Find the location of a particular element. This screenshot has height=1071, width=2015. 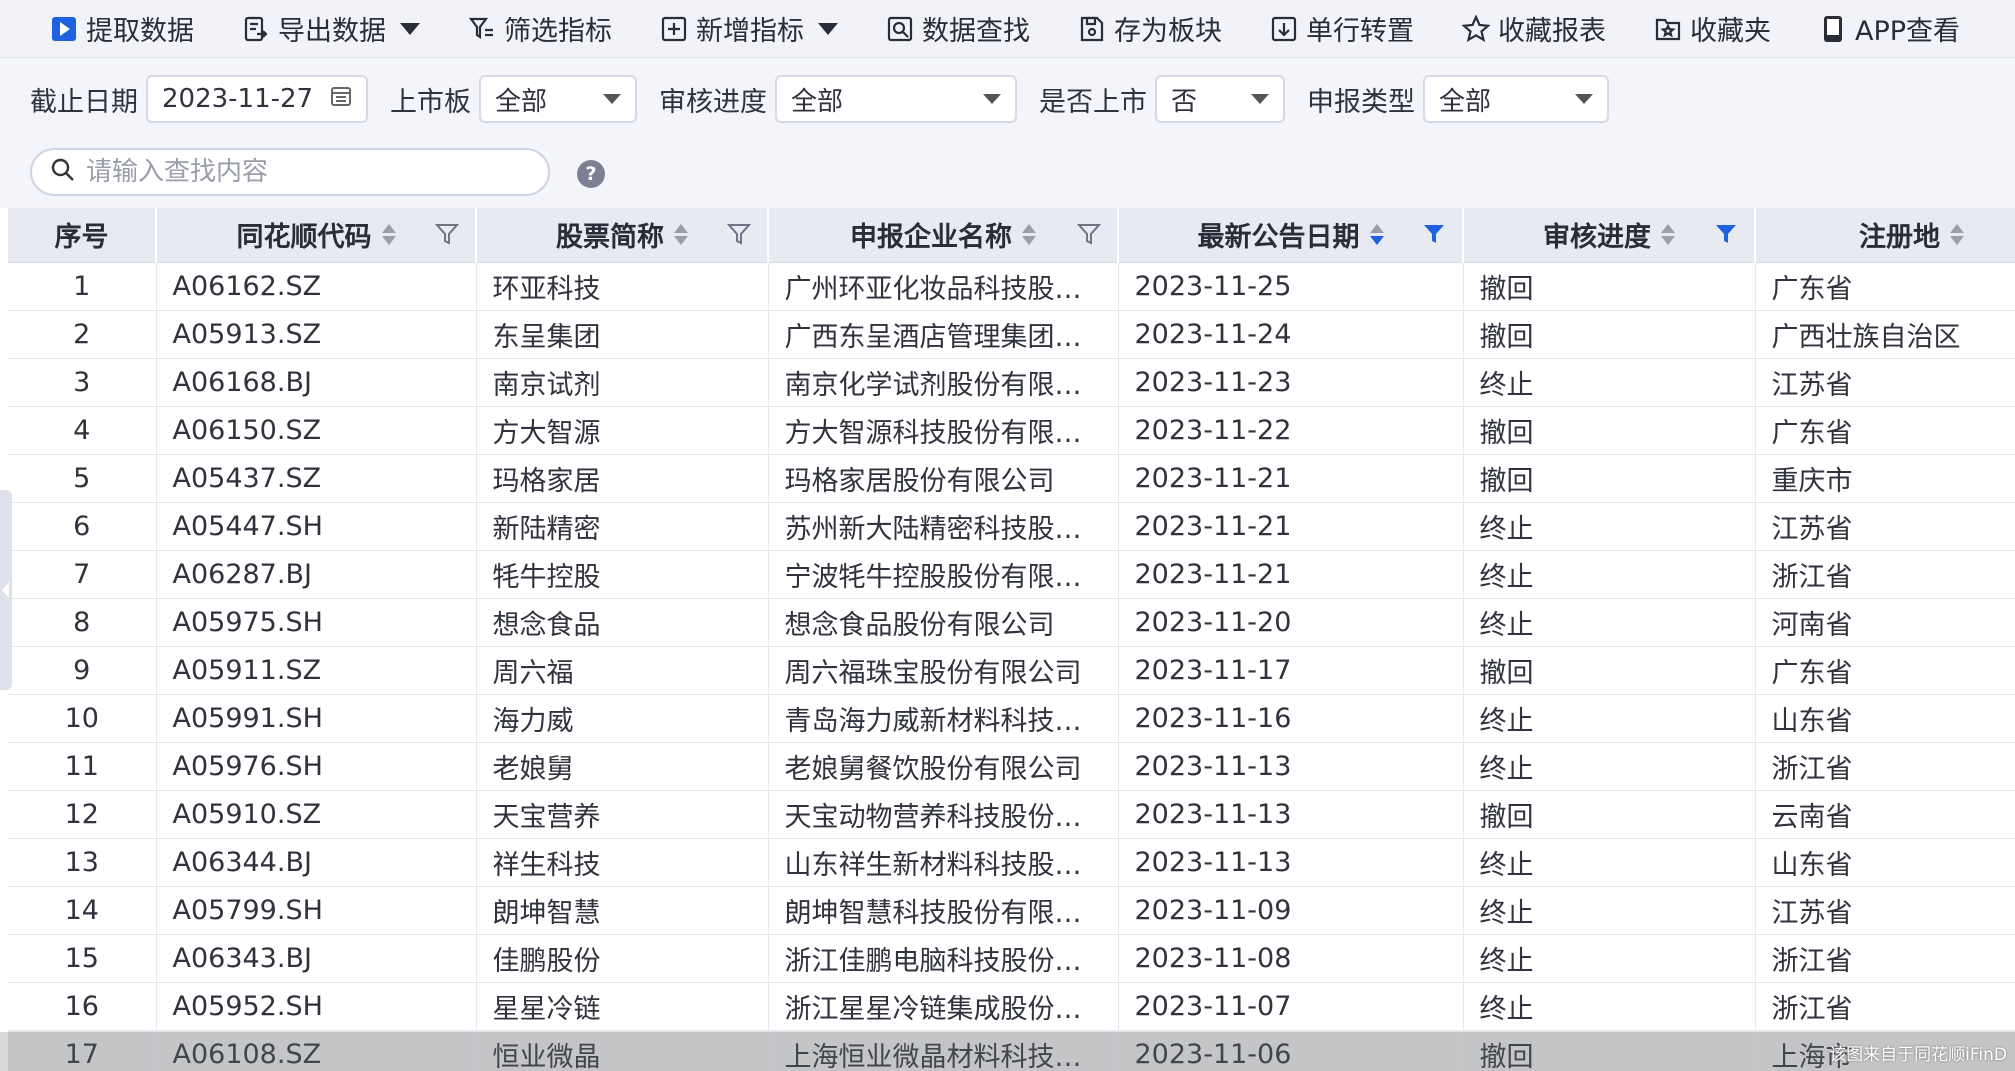

find-icon is located at coordinates (900, 29).